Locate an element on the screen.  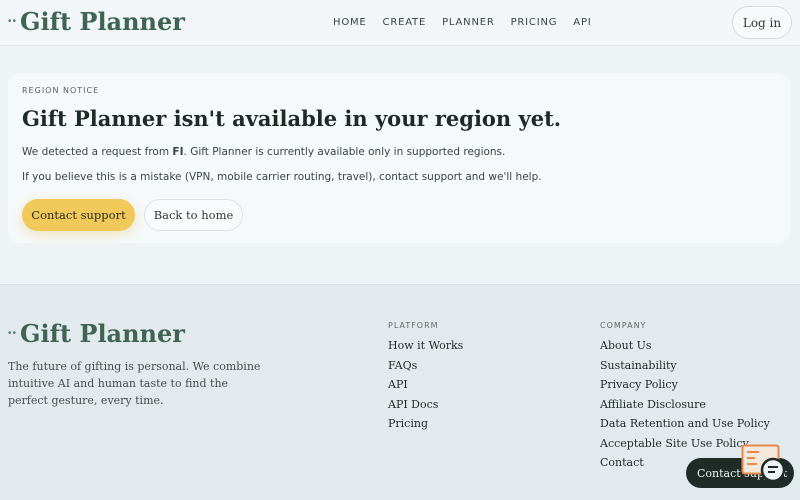
nav-home: HOME is located at coordinates (350, 22).